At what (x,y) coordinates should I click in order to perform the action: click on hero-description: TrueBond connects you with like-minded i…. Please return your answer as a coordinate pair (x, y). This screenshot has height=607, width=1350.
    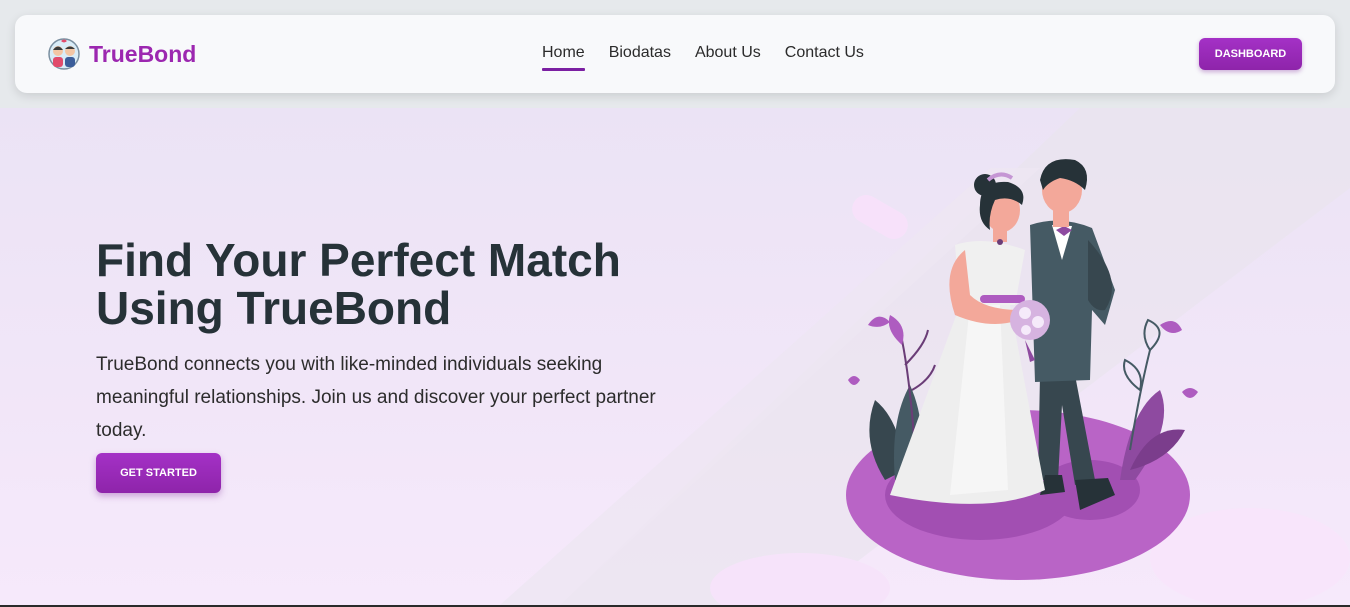
    Looking at the image, I should click on (376, 397).